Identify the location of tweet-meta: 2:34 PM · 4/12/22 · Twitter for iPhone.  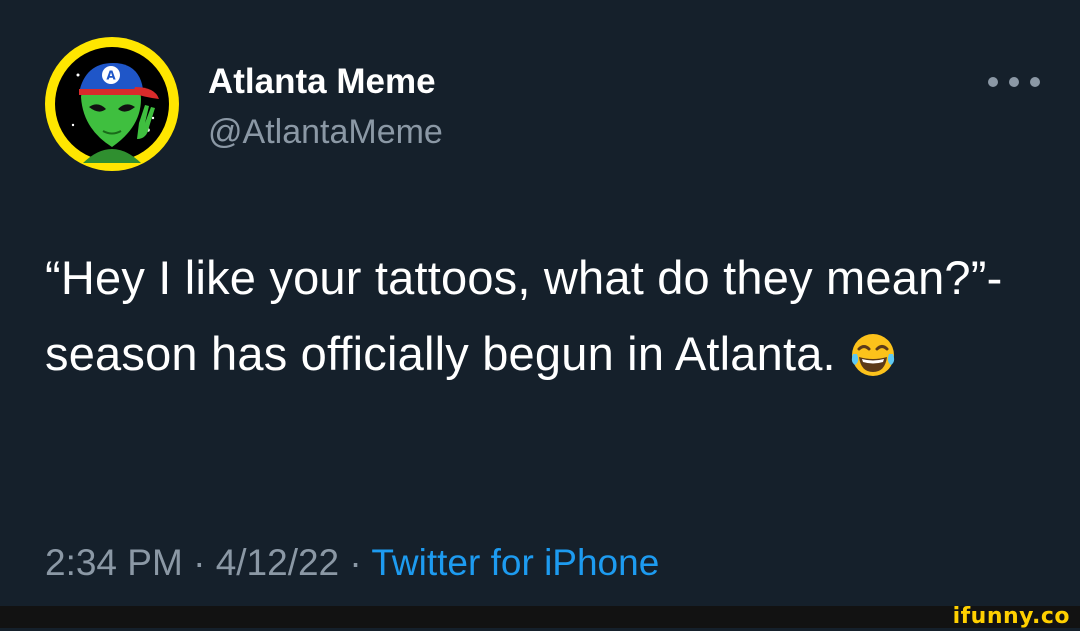
(352, 563).